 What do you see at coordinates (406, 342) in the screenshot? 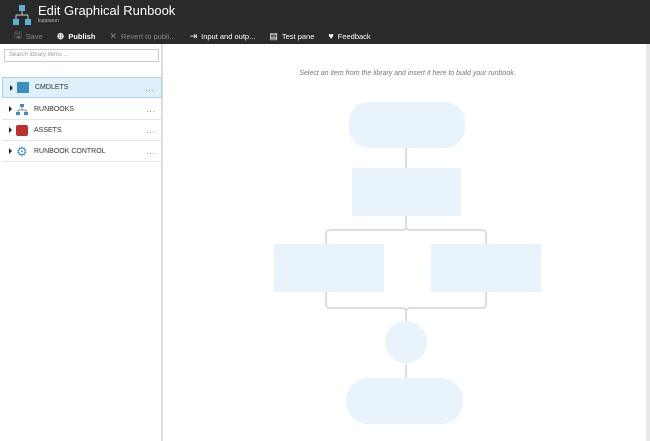
I see `junction-shape` at bounding box center [406, 342].